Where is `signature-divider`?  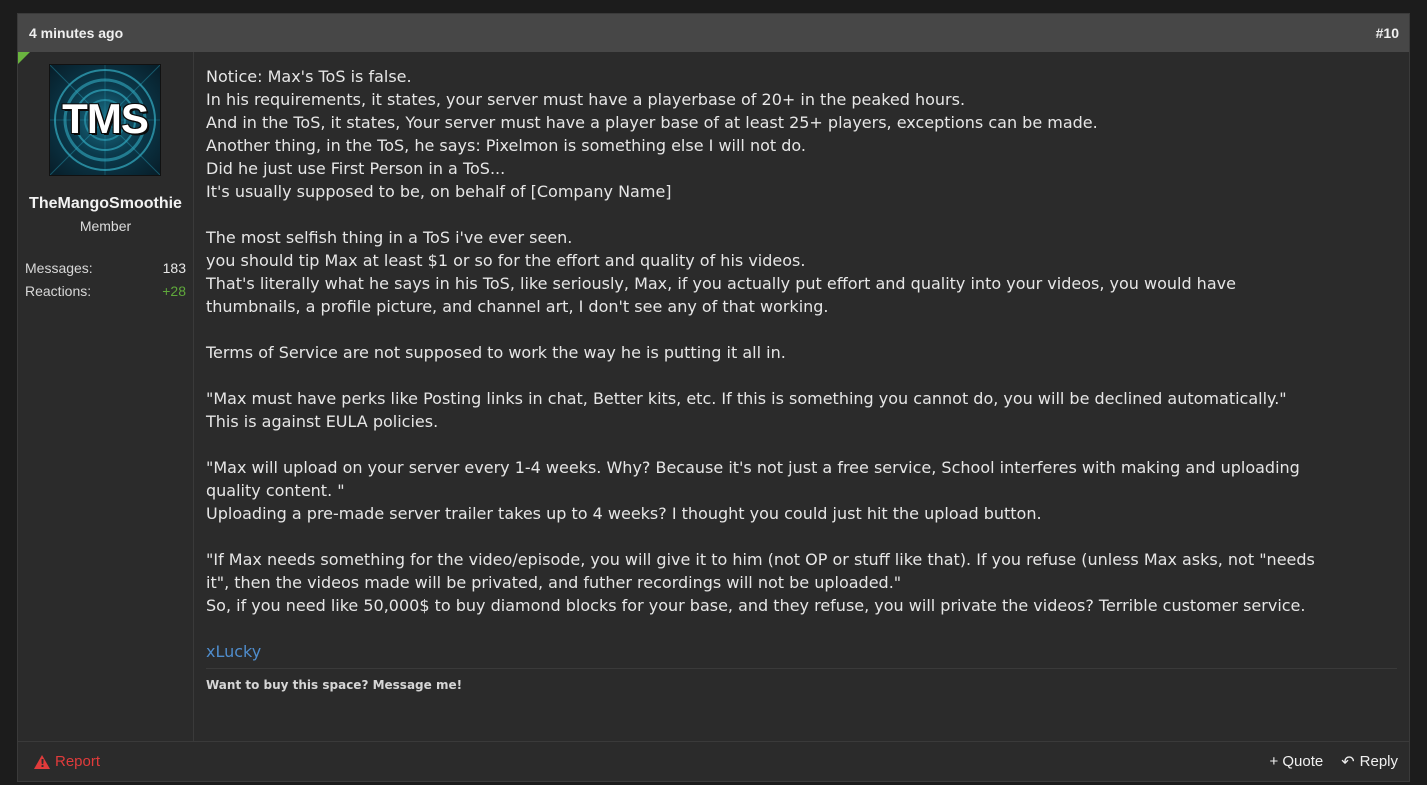
signature-divider is located at coordinates (801, 668).